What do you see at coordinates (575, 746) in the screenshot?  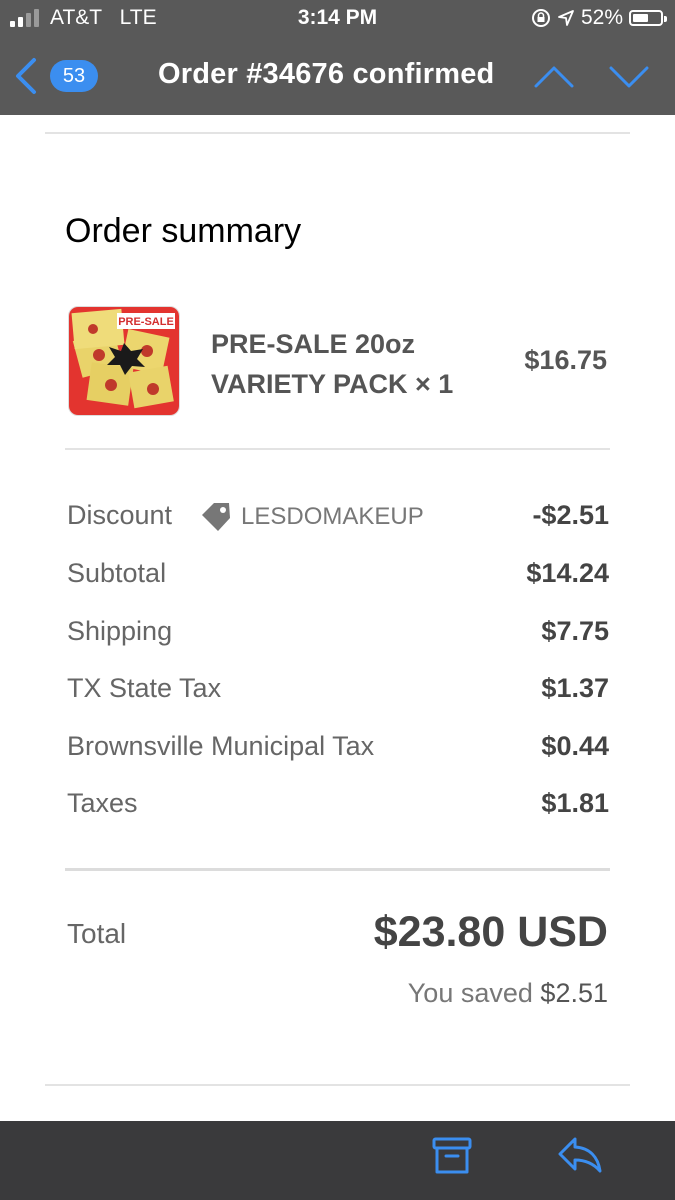 I see `municipal-tax-value: $0.44` at bounding box center [575, 746].